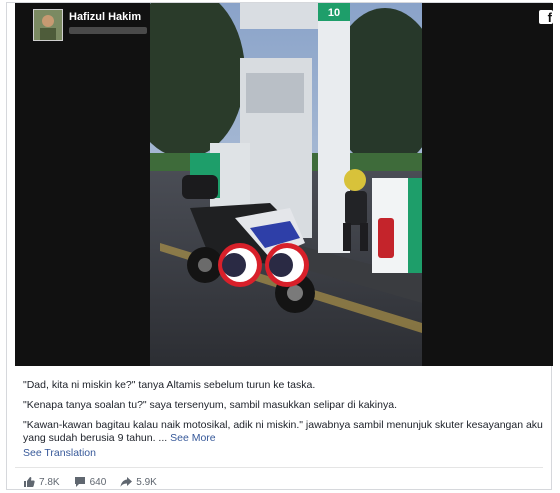 The width and height of the screenshot is (560, 493). Describe the element at coordinates (48, 25) in the screenshot. I see `author-avatar` at that location.